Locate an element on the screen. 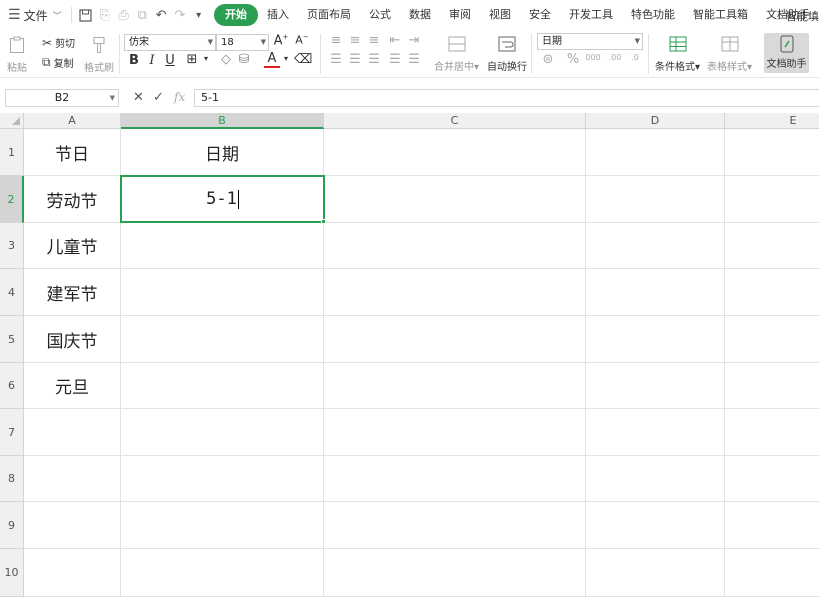 Image resolution: width=819 pixels, height=597 pixels. align-center-icon: ☰ is located at coordinates (355, 59).